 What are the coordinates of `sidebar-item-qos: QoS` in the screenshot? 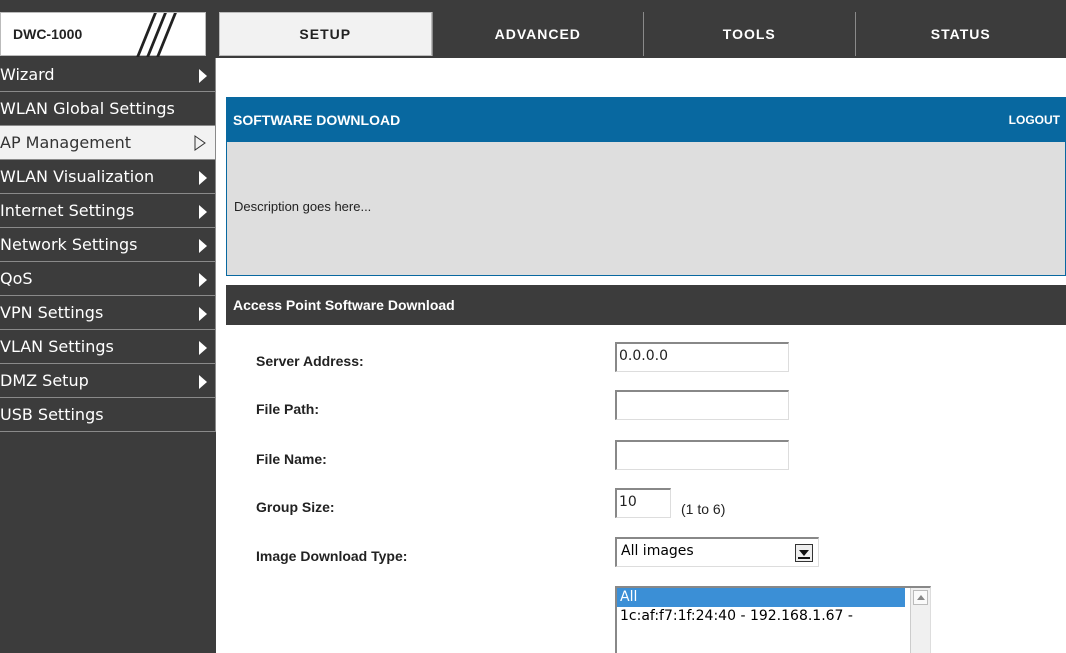 It's located at (108, 279).